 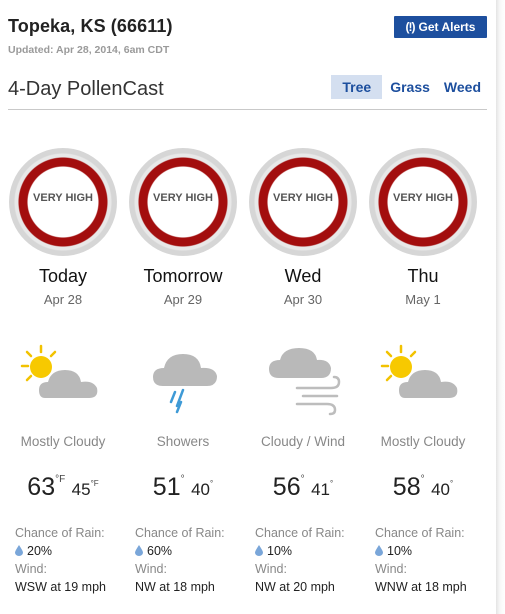 I want to click on pollen-type-tabs: Tree Grass Weed, so click(x=408, y=87).